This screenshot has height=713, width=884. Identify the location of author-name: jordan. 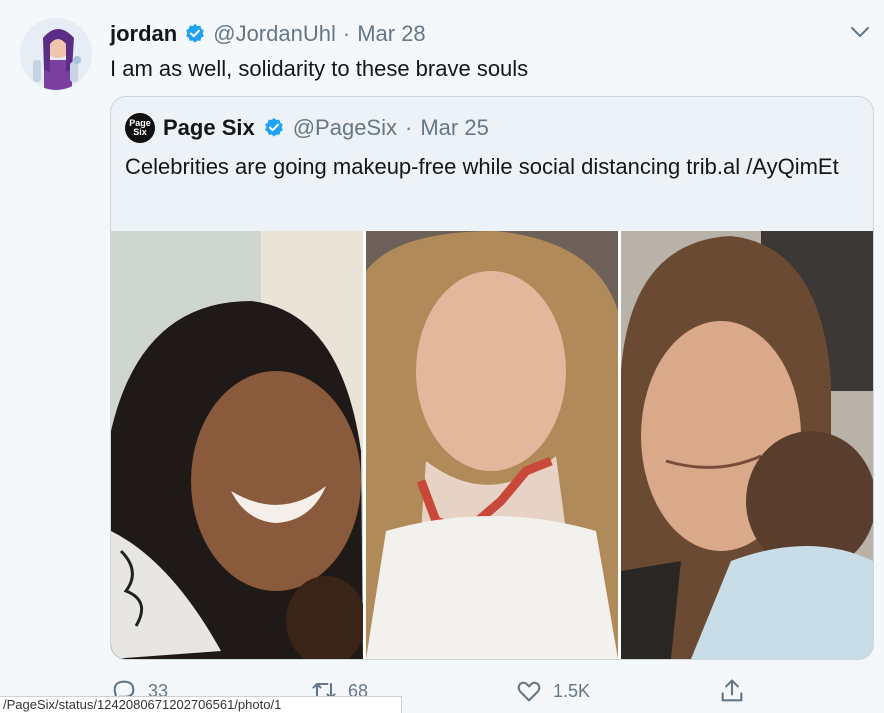
(143, 34).